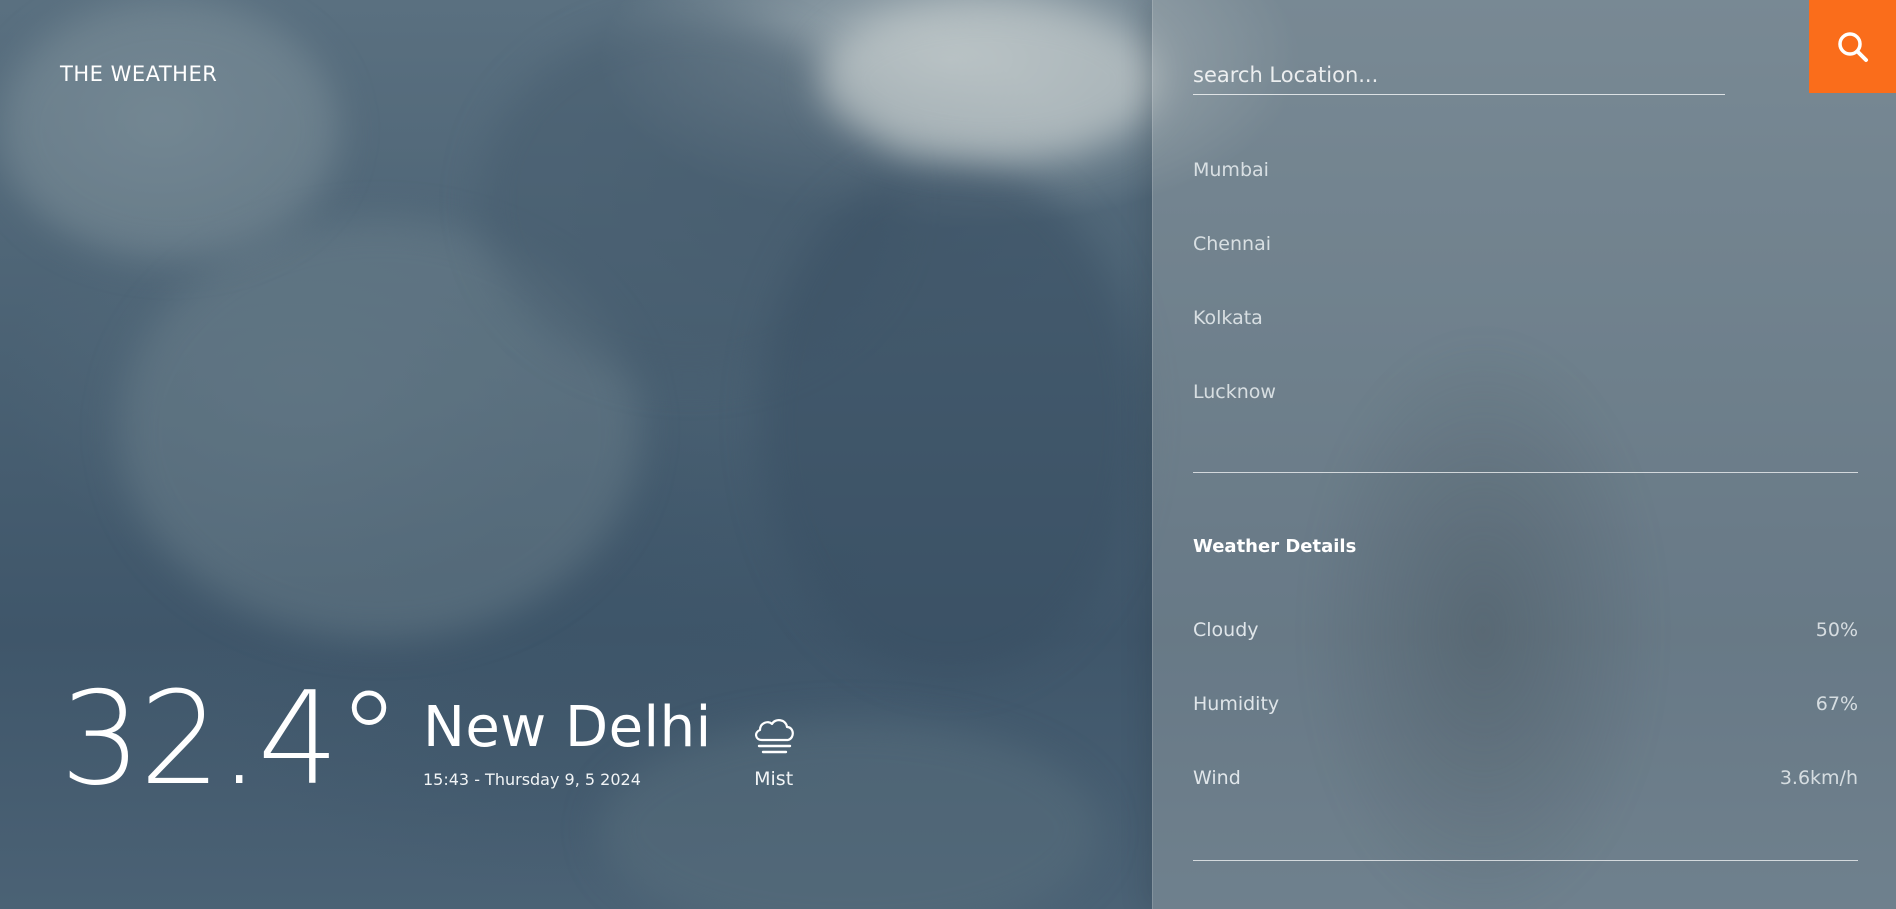 The height and width of the screenshot is (909, 1896). Describe the element at coordinates (1217, 778) in the screenshot. I see `detail-label: Wind` at that location.